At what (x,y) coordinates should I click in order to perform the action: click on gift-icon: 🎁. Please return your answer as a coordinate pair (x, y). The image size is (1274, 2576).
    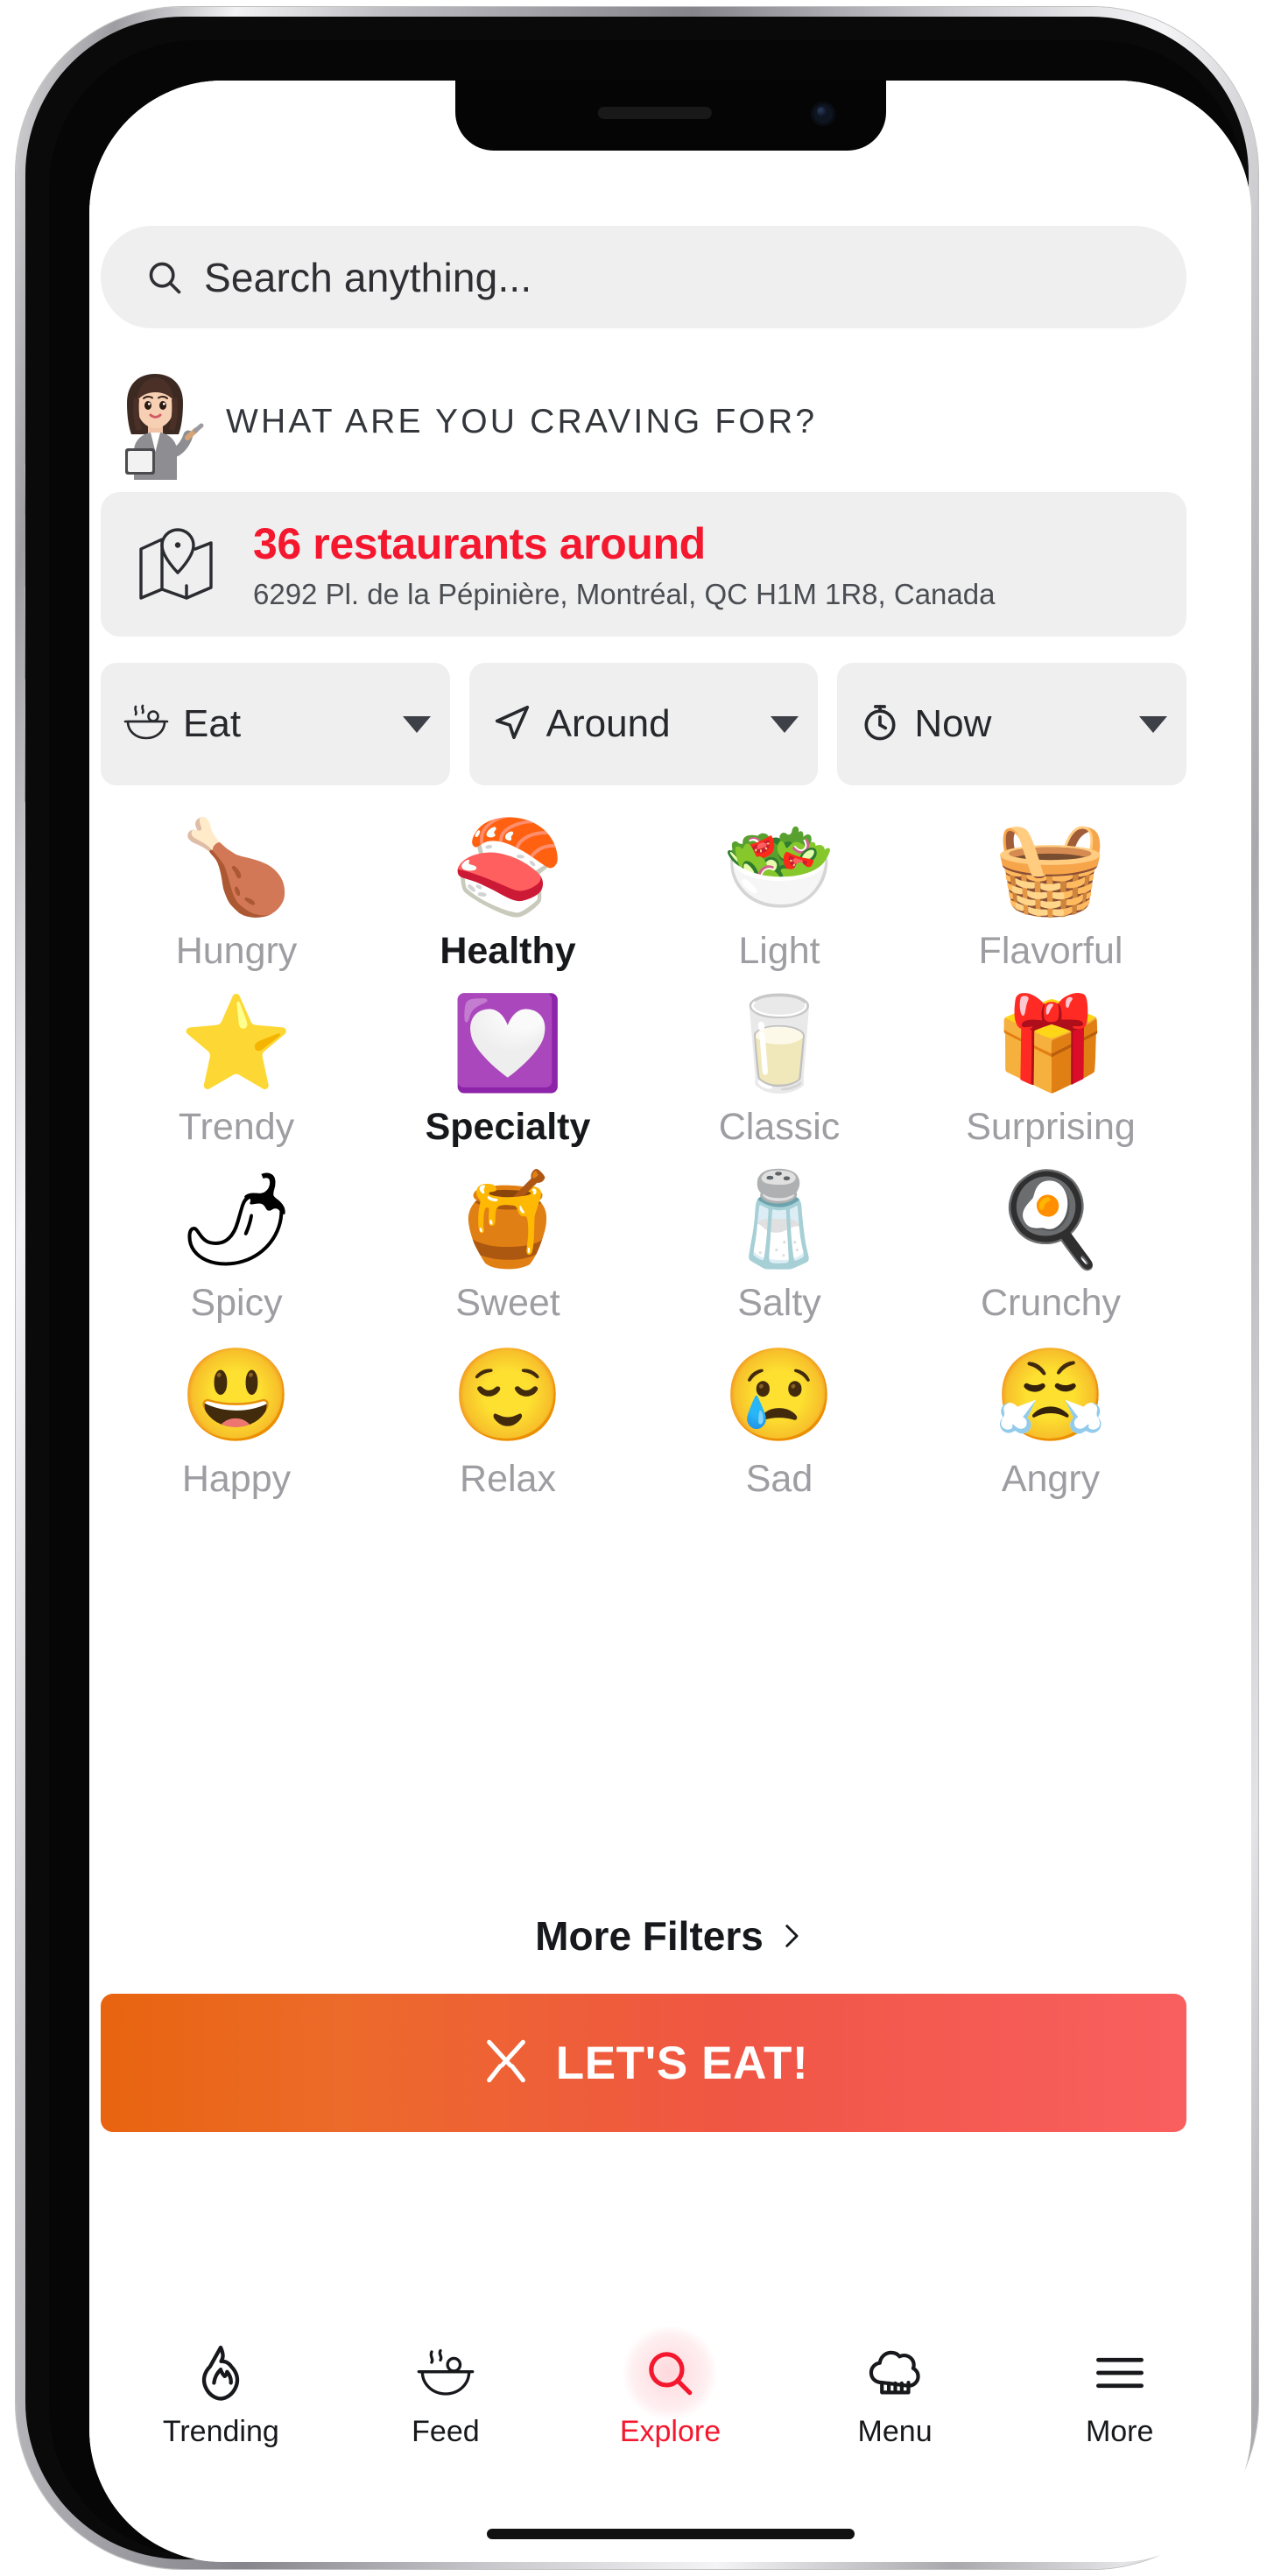
    Looking at the image, I should click on (1051, 1043).